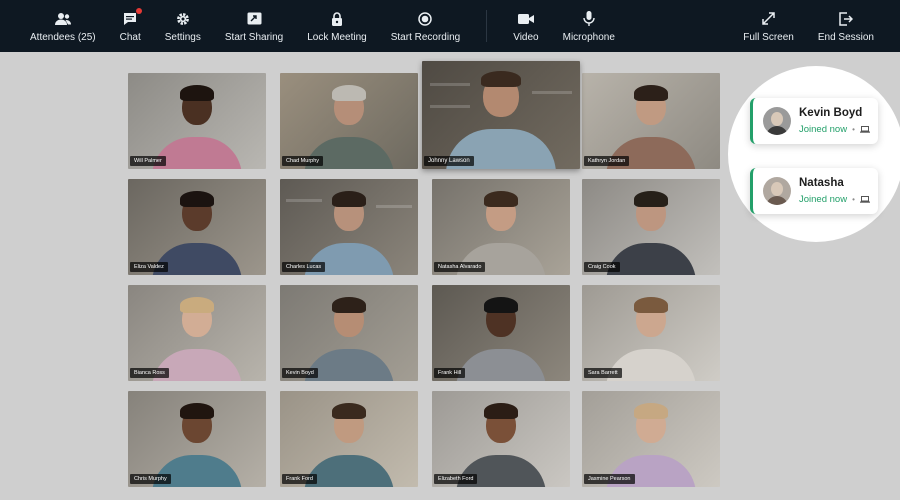 This screenshot has height=500, width=900. What do you see at coordinates (845, 37) in the screenshot?
I see `end-session-label: End Session` at bounding box center [845, 37].